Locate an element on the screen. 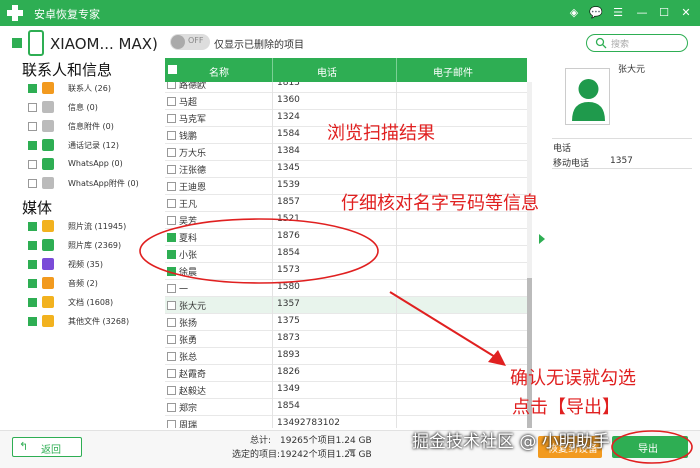 Image resolution: width=700 pixels, height=468 pixels. total-value: 19265个项目1.24 GB is located at coordinates (326, 441).